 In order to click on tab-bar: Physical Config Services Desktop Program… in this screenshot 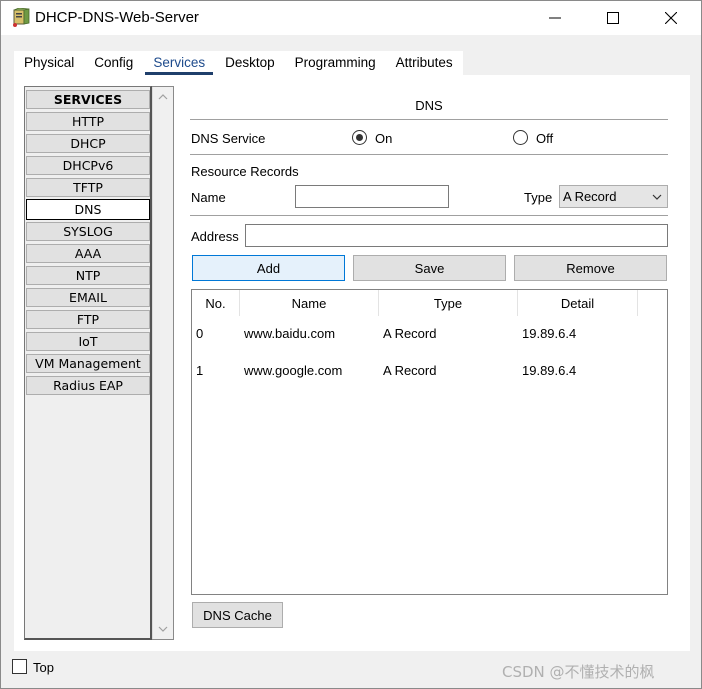, I will do `click(238, 63)`.